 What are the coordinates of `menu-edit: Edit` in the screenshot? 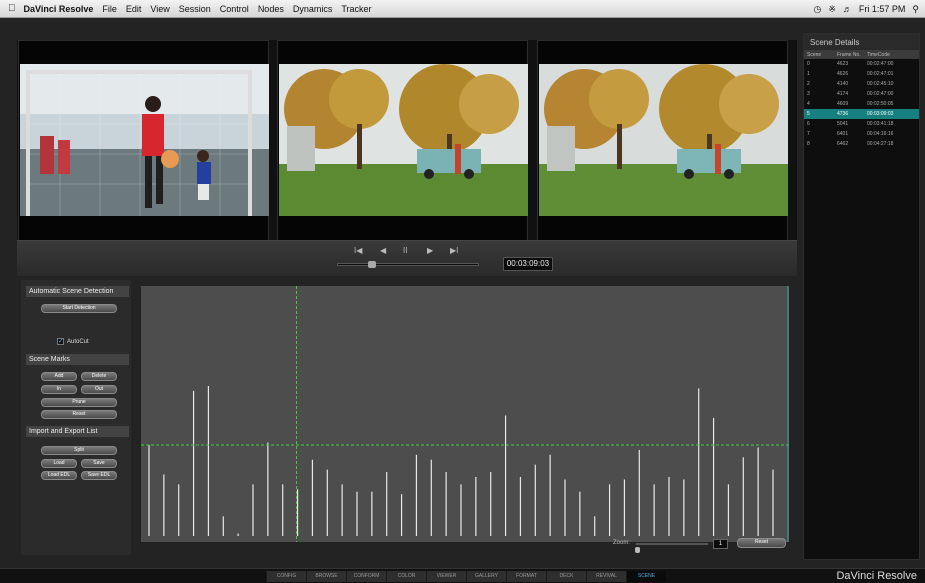 It's located at (134, 9).